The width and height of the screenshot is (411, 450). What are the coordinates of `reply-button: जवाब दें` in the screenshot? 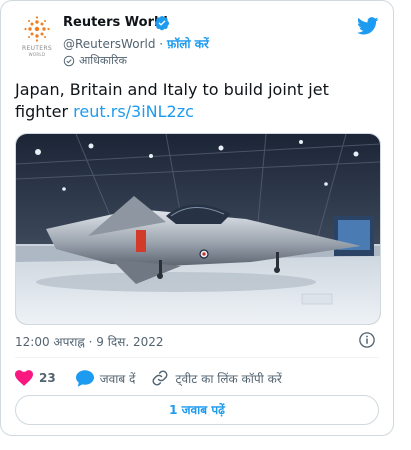 It's located at (105, 378).